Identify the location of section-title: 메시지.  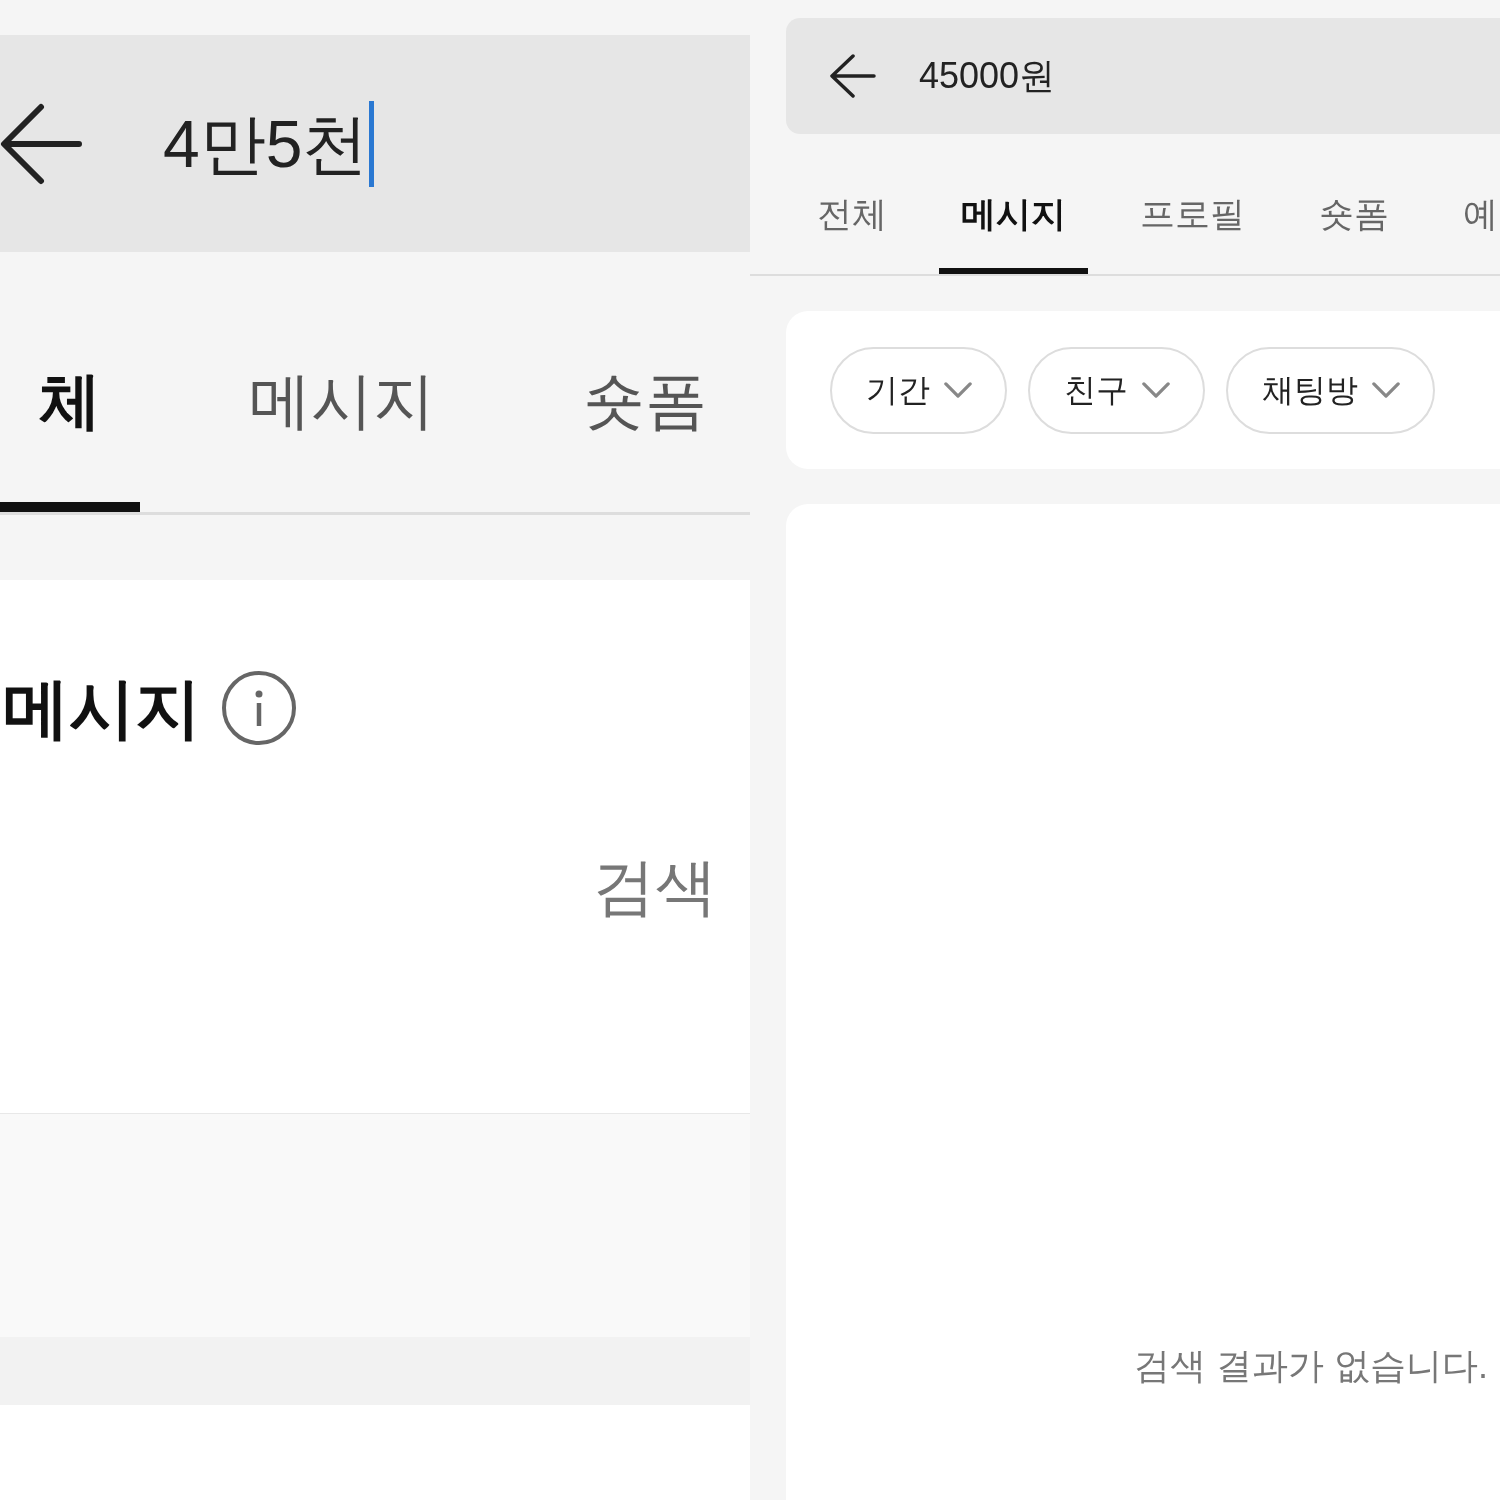
(102, 708).